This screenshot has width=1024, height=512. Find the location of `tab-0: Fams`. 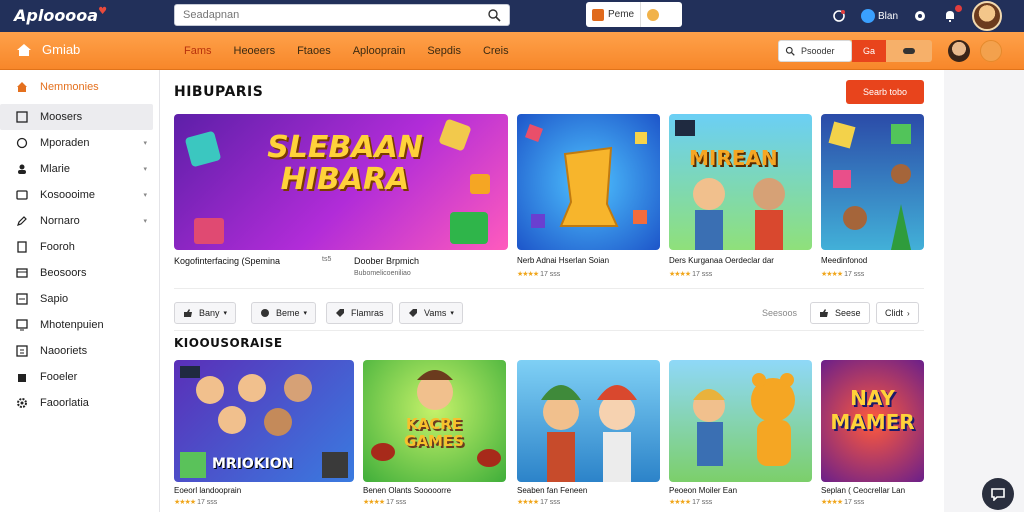

tab-0: Fams is located at coordinates (198, 51).